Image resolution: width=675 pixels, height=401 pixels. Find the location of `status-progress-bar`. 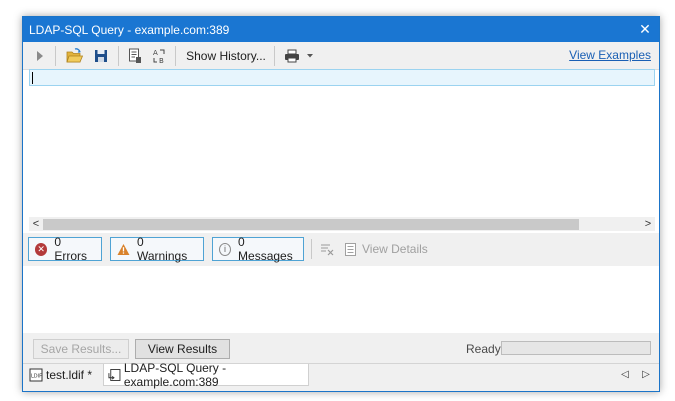

status-progress-bar is located at coordinates (576, 348).